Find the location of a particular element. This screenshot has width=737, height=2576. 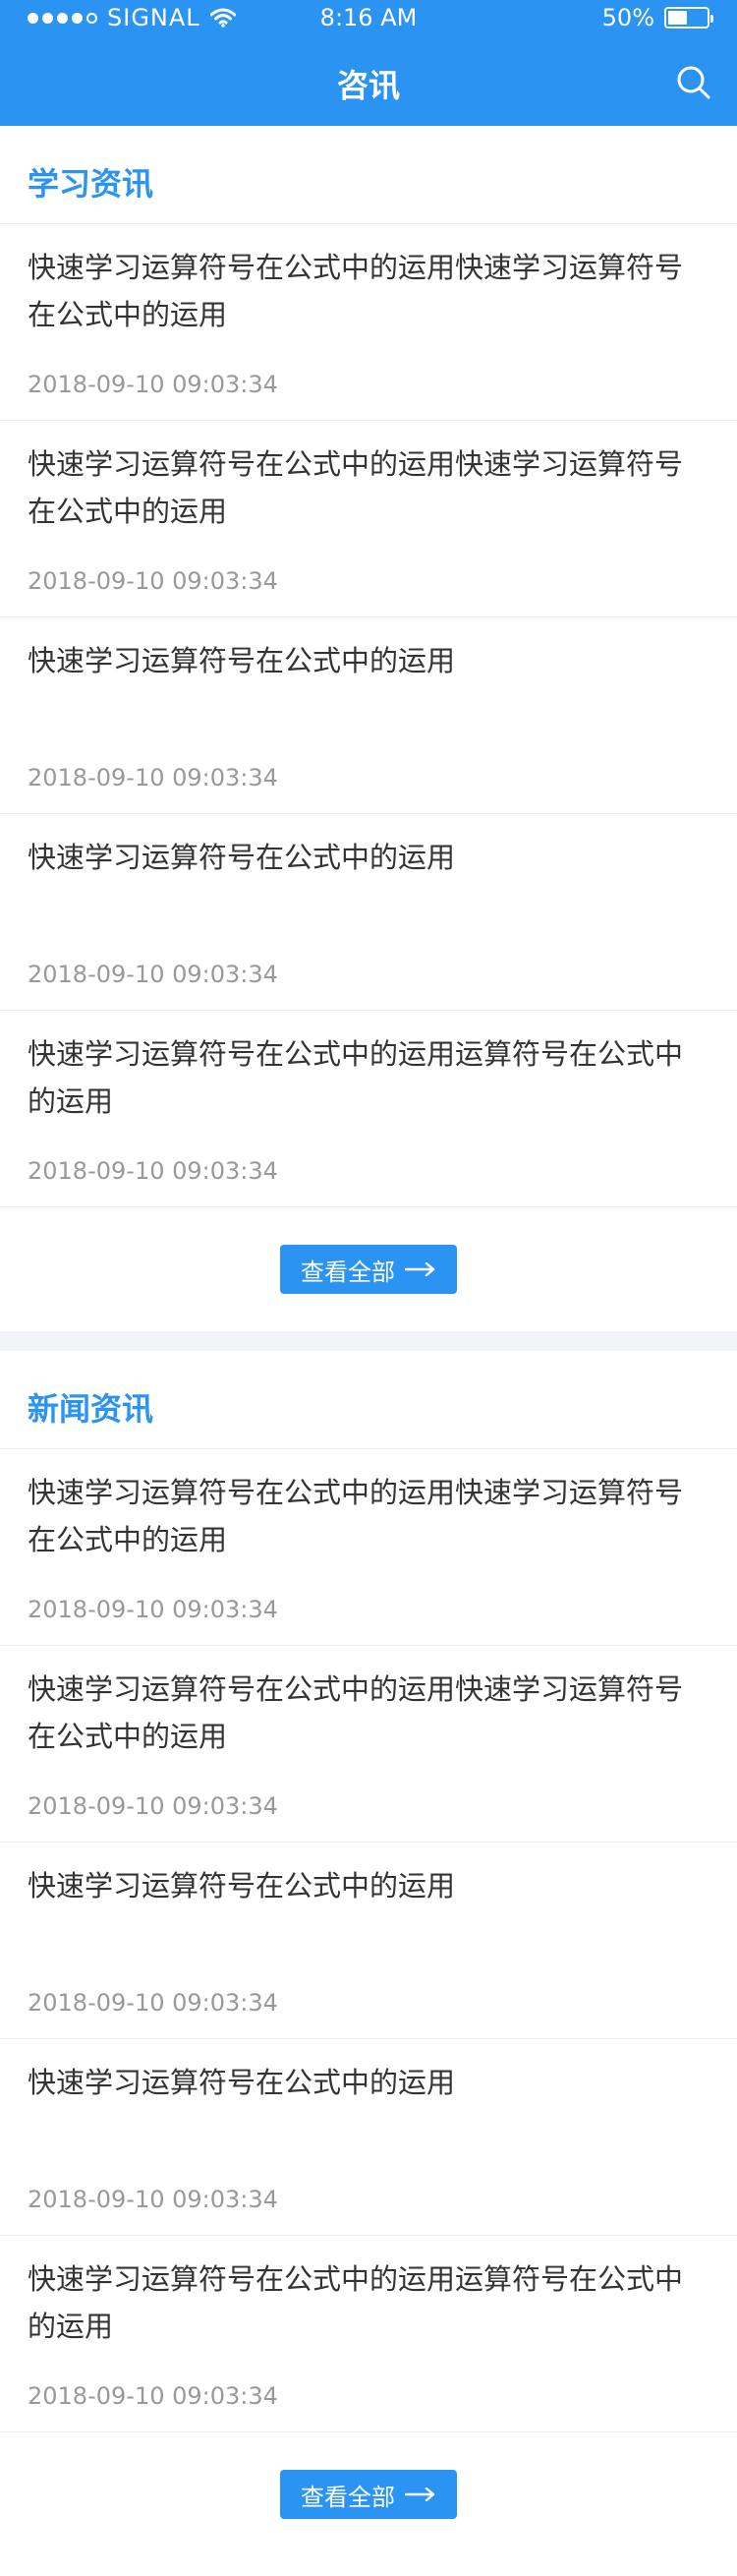

status-right: 50% is located at coordinates (657, 17).